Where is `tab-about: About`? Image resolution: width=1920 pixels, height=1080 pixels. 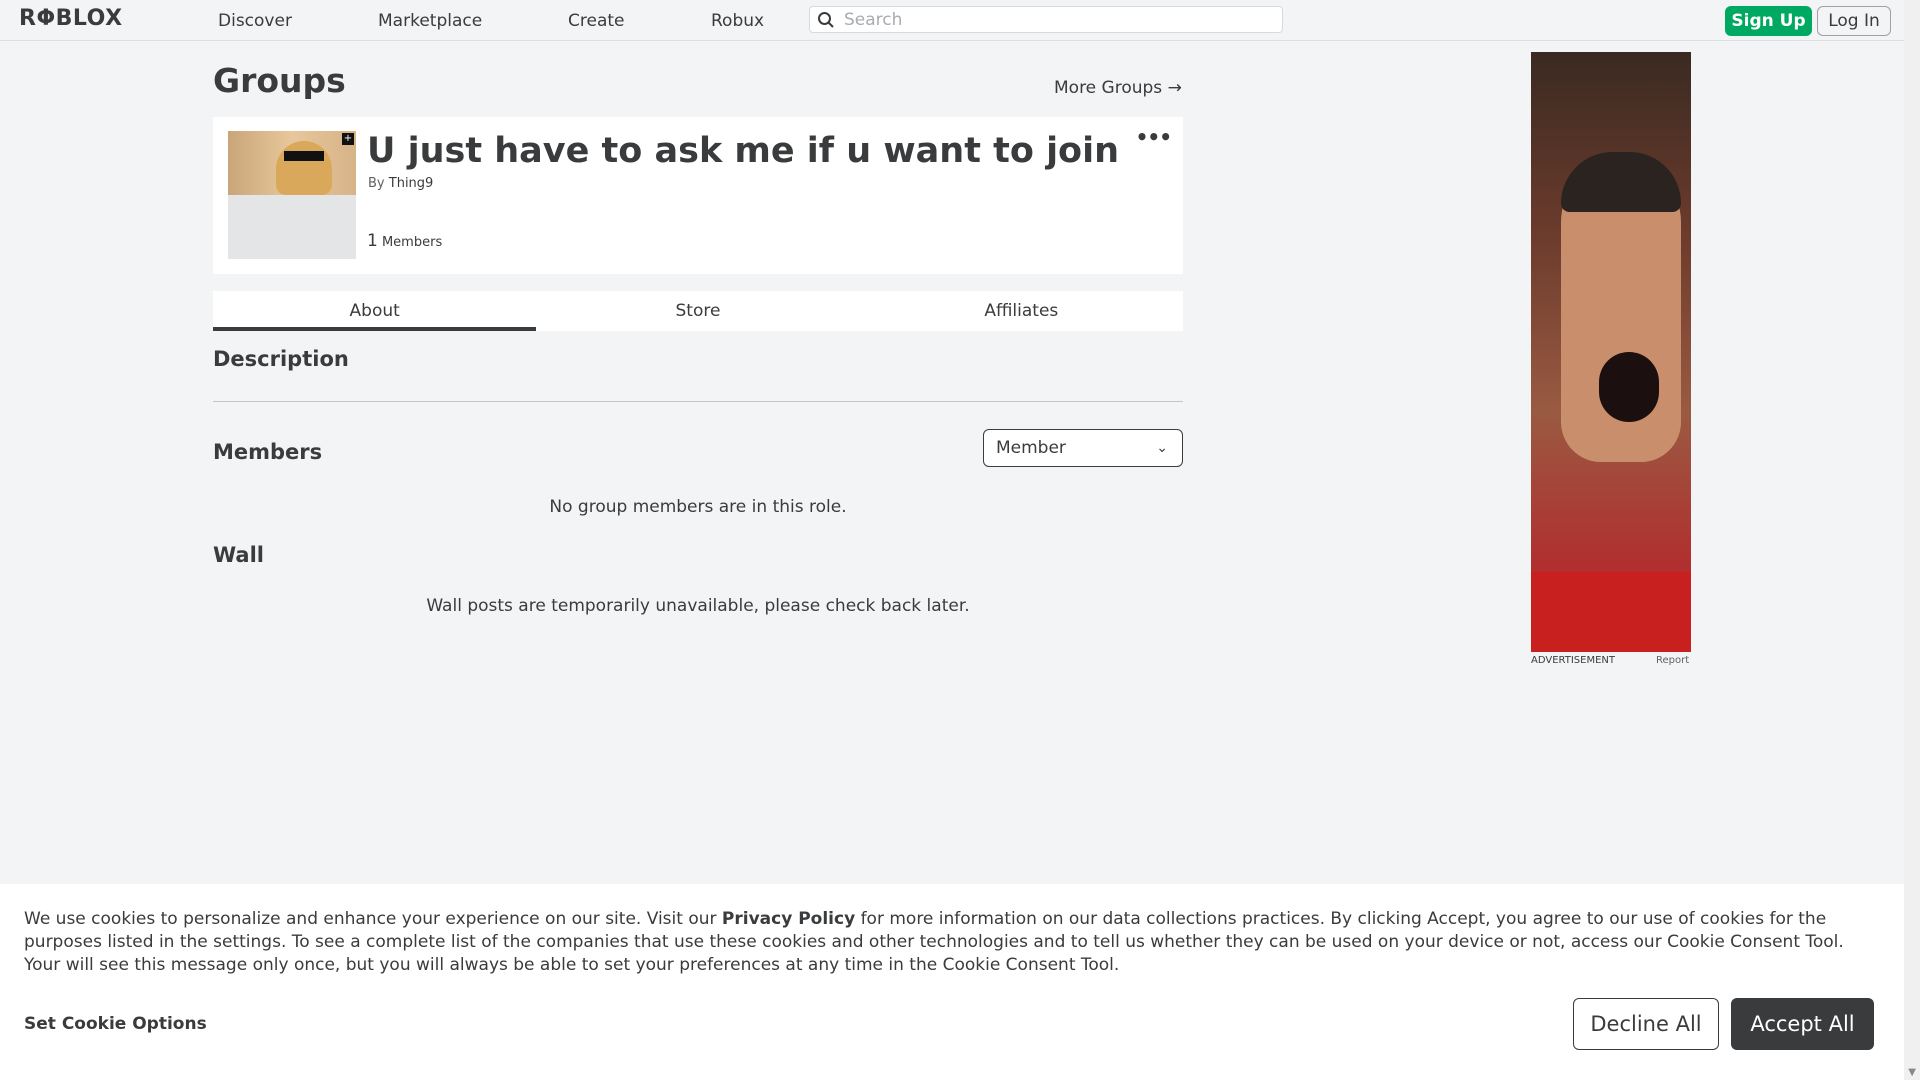 tab-about: About is located at coordinates (375, 311).